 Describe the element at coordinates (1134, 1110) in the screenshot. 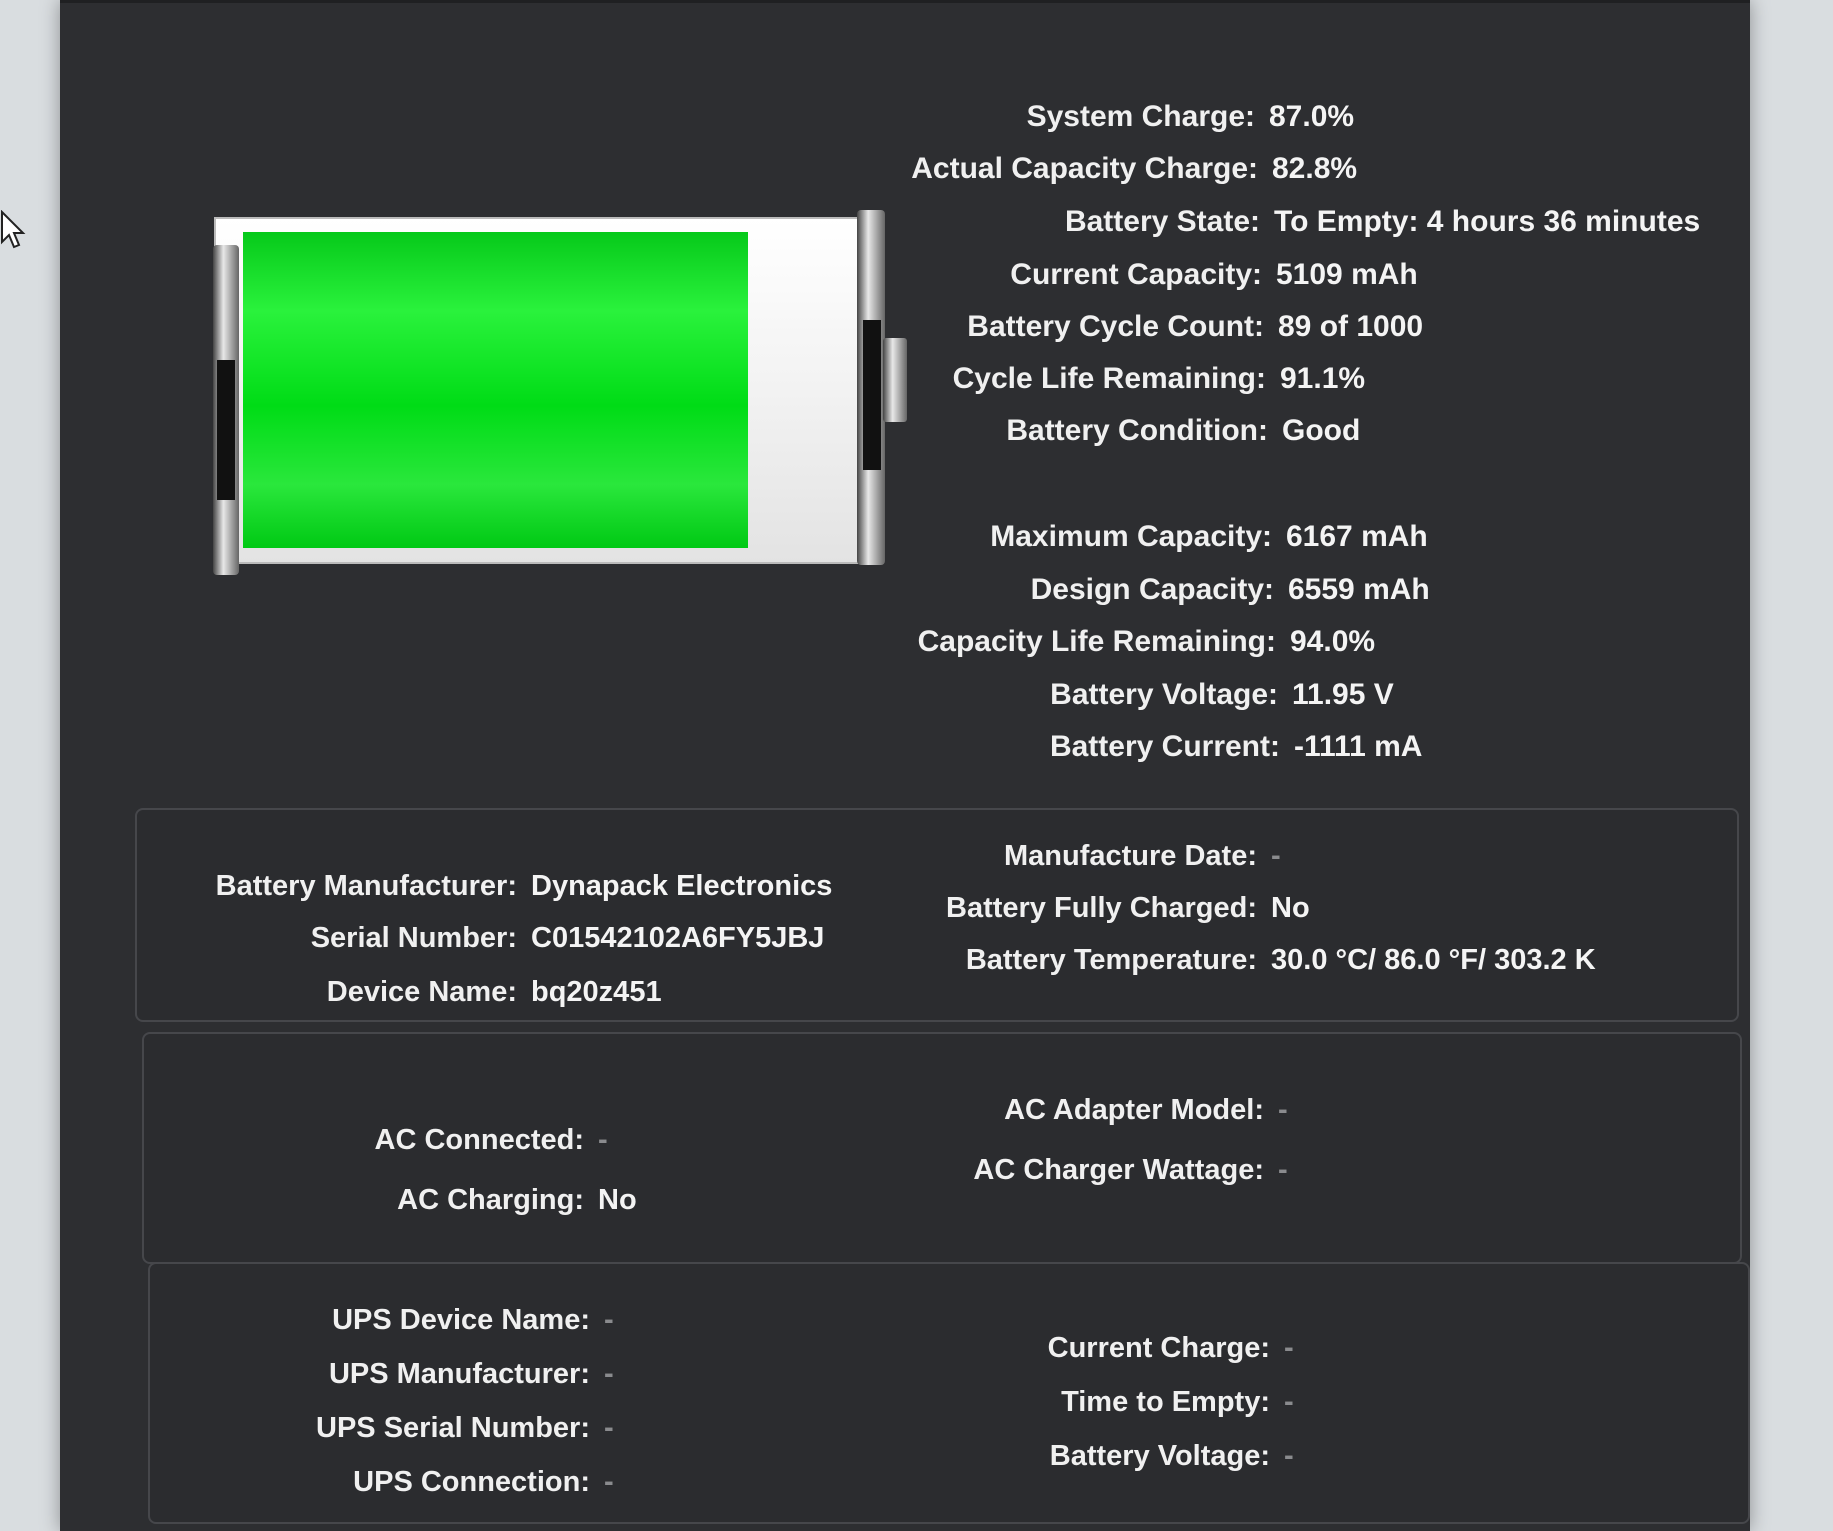

I see `ac-detail-row-label: AC Adapter Model:` at that location.